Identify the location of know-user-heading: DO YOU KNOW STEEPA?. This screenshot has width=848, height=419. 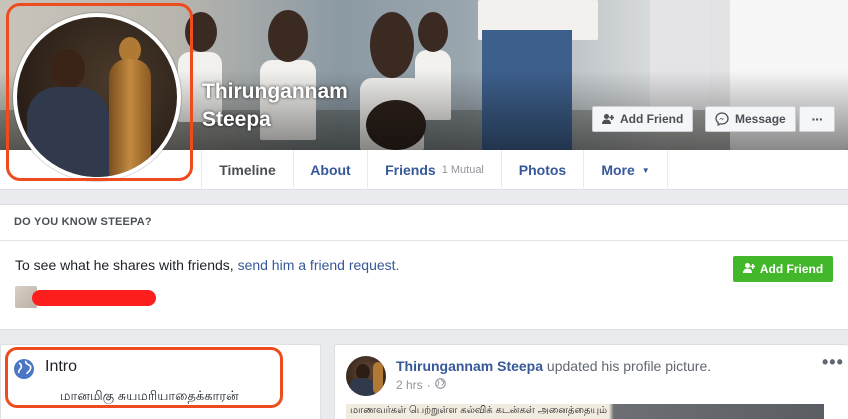
(83, 222).